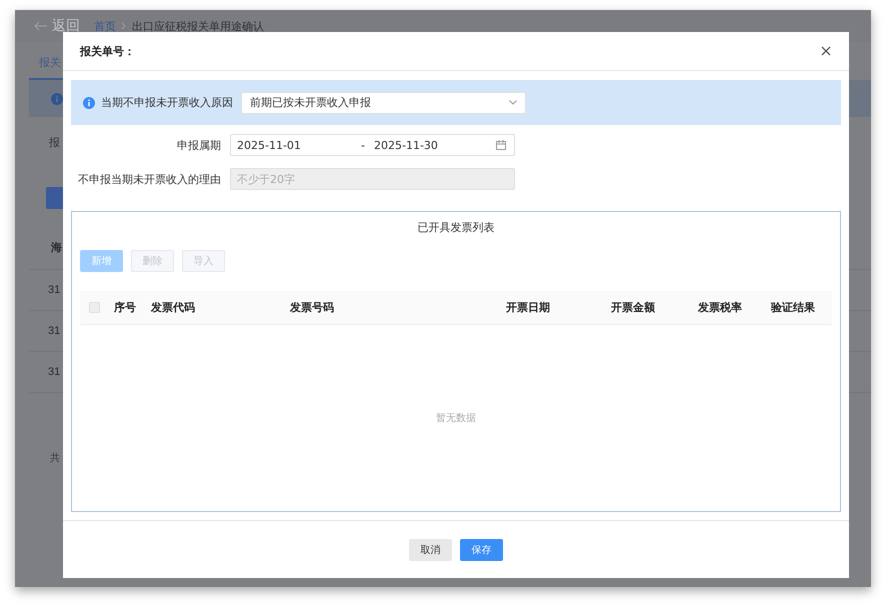 The image size is (885, 607). What do you see at coordinates (198, 26) in the screenshot?
I see `breadcrumb-current: 出口应征税报关单用途确认` at bounding box center [198, 26].